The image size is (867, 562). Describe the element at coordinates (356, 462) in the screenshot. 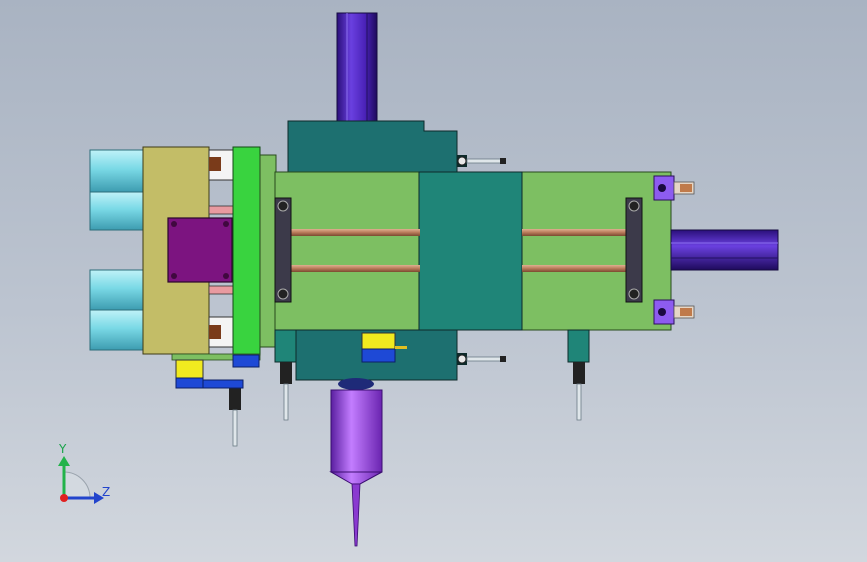

I see `dispensing-nozzle` at that location.